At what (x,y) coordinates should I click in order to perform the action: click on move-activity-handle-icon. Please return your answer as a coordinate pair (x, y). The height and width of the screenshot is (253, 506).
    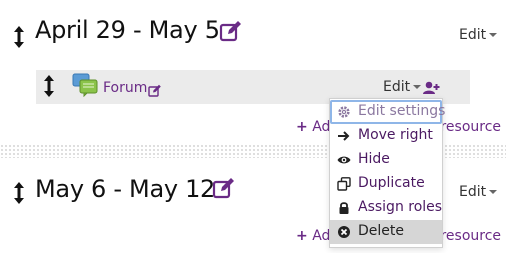
    Looking at the image, I should click on (49, 86).